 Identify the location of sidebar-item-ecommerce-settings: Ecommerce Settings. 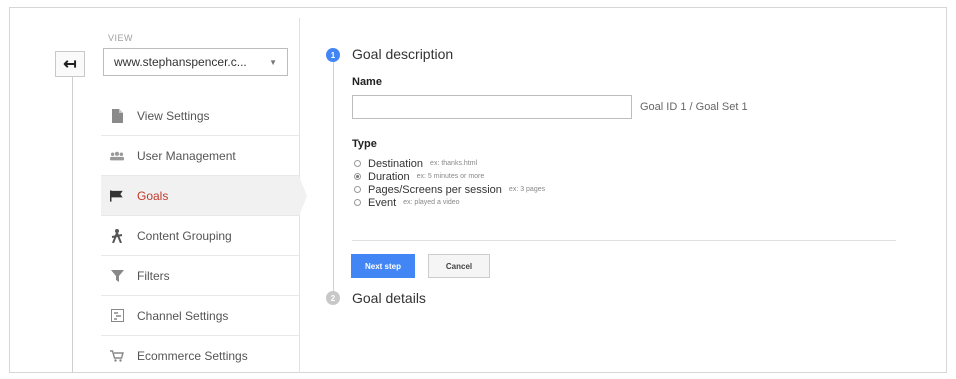
(200, 356).